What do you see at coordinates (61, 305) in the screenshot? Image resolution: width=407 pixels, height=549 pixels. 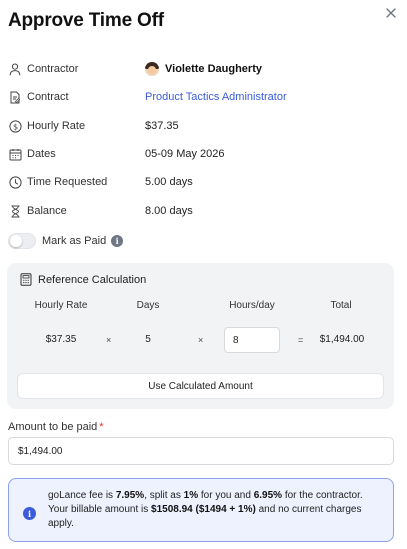 I see `header-hourly-rate: Hourly Rate` at bounding box center [61, 305].